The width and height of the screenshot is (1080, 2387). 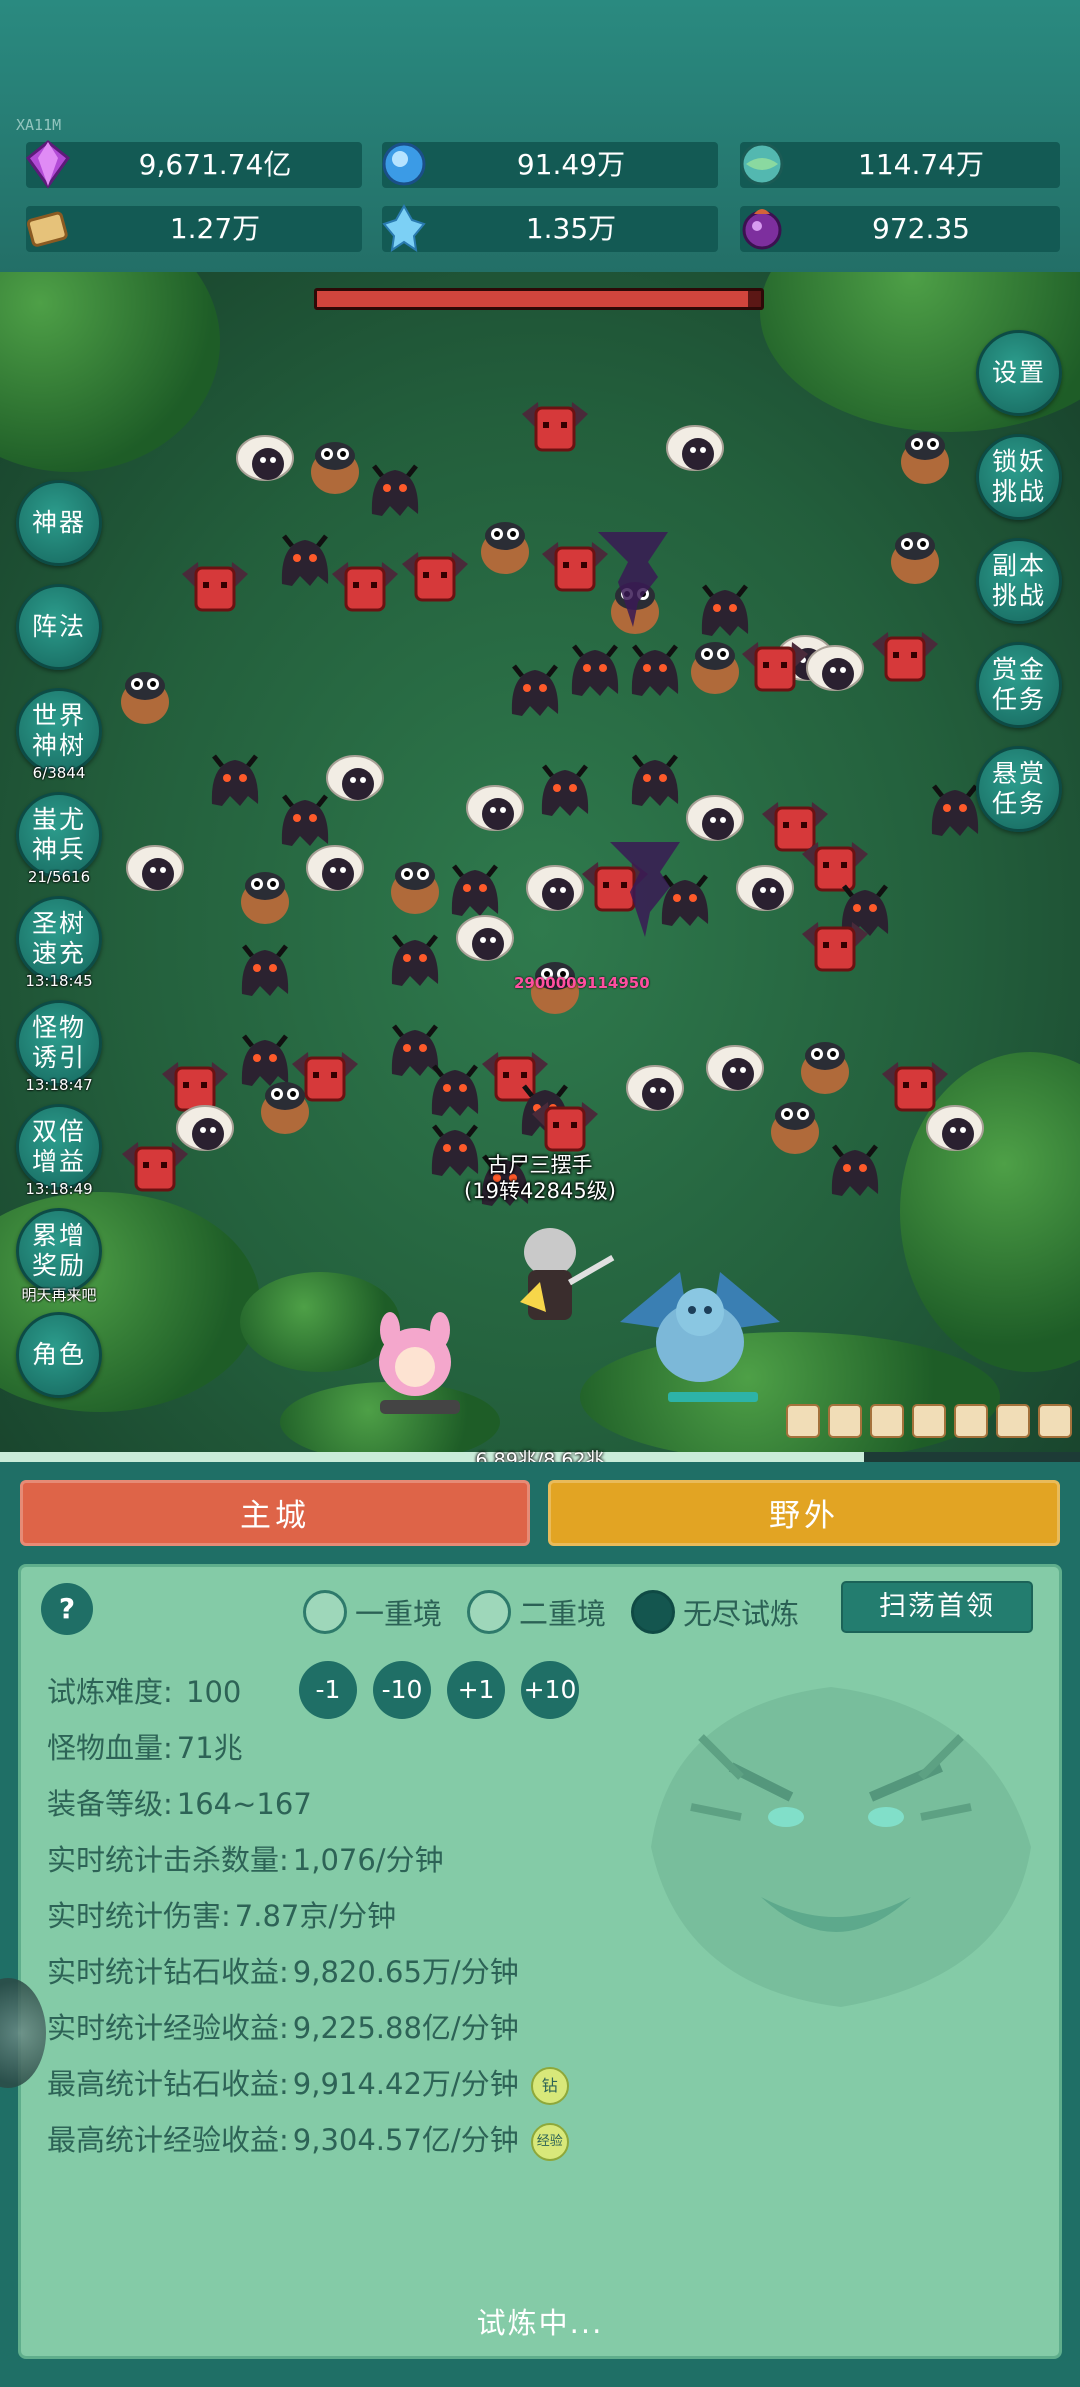 What do you see at coordinates (283, 2026) in the screenshot?
I see `stat-row: 实时统计经验收益: 9,225.88亿/分钟` at bounding box center [283, 2026].